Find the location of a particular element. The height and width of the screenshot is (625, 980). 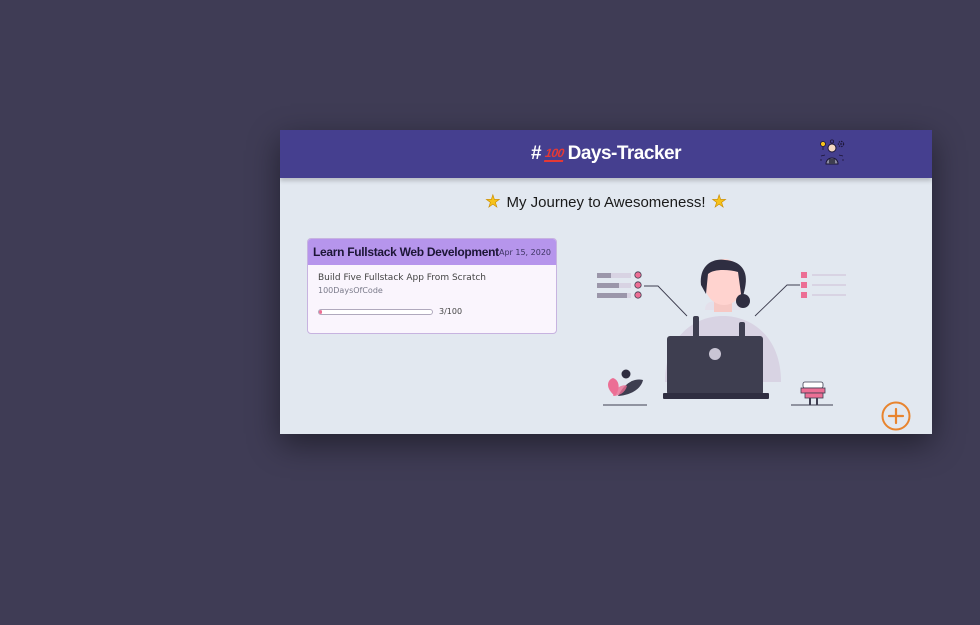

plus-circle-icon is located at coordinates (896, 416).